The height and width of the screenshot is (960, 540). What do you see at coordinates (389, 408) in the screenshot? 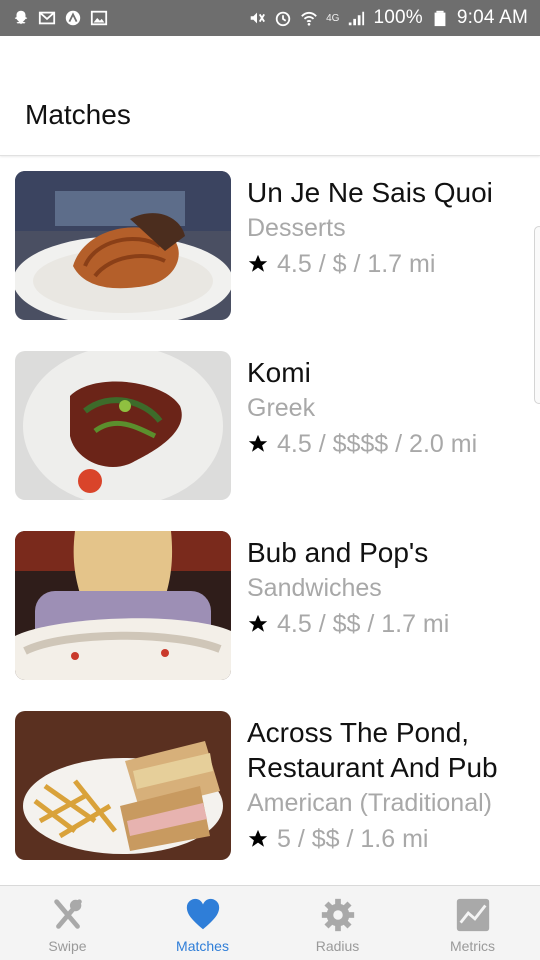
I see `restaurant-info: Komi Greek 4.5 / $$$$ / 2.0 mi` at bounding box center [389, 408].